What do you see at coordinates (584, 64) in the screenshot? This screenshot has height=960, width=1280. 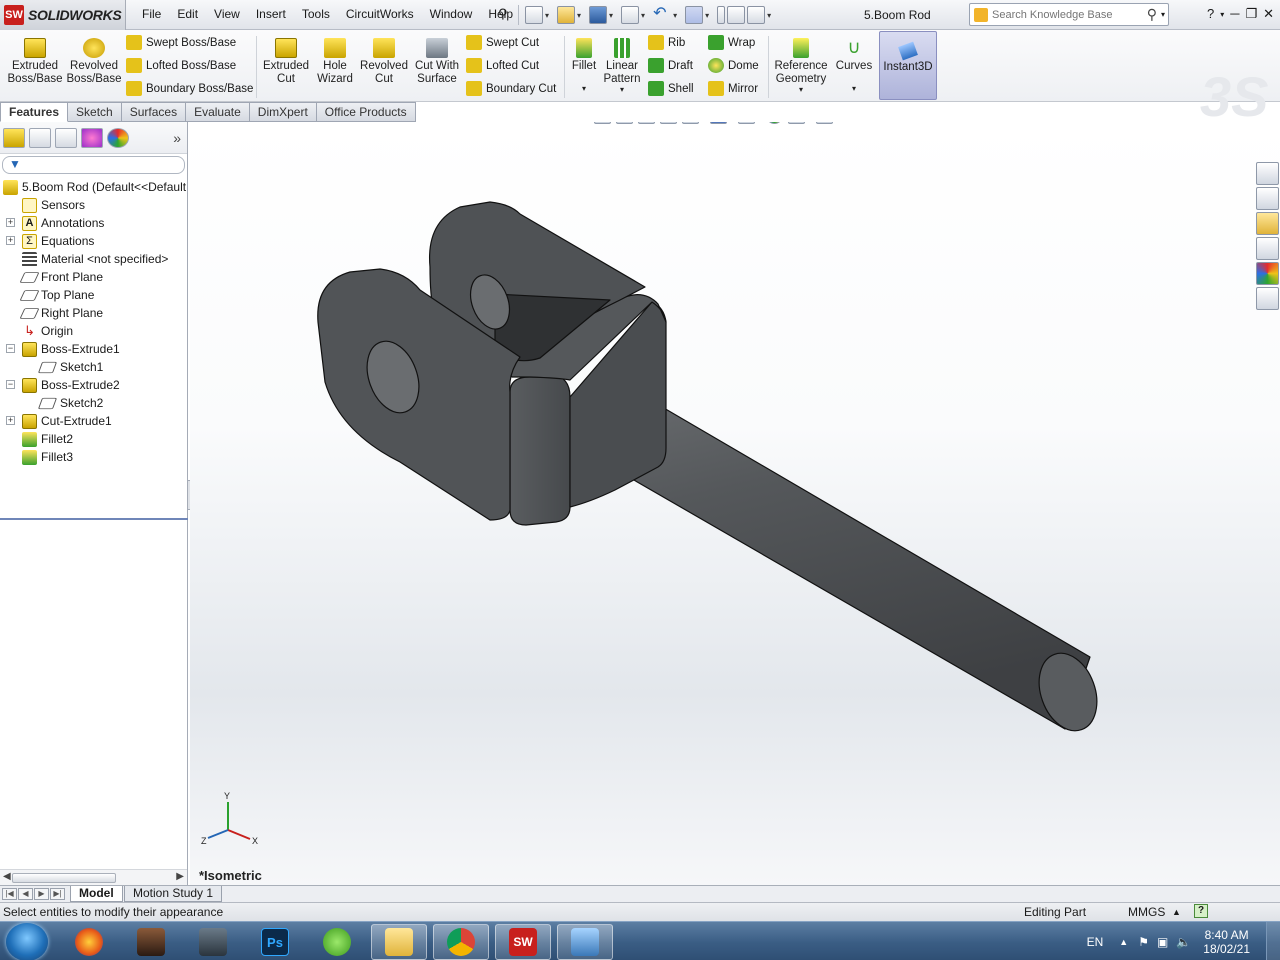 I see `fillet-button: Fillet ▾` at bounding box center [584, 64].